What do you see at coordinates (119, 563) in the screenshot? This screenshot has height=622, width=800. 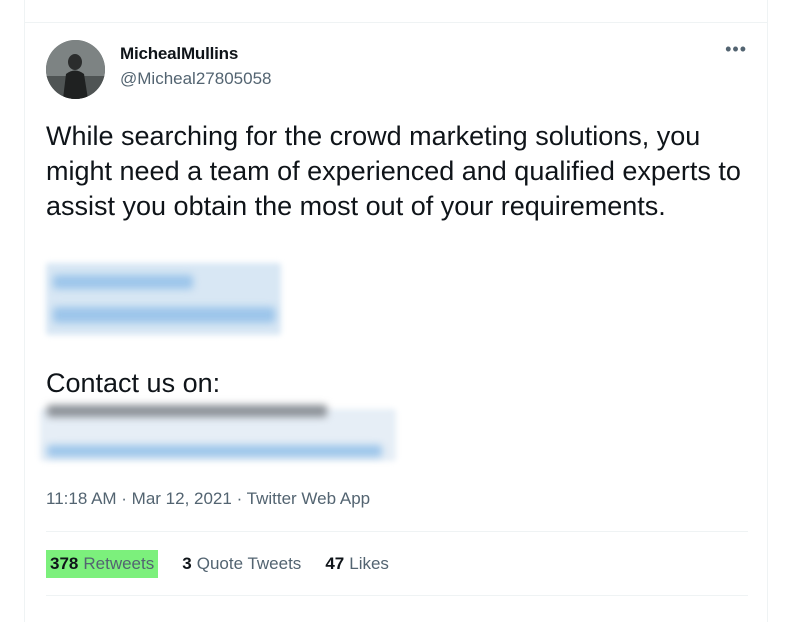 I see `retweets-label: Retweets` at bounding box center [119, 563].